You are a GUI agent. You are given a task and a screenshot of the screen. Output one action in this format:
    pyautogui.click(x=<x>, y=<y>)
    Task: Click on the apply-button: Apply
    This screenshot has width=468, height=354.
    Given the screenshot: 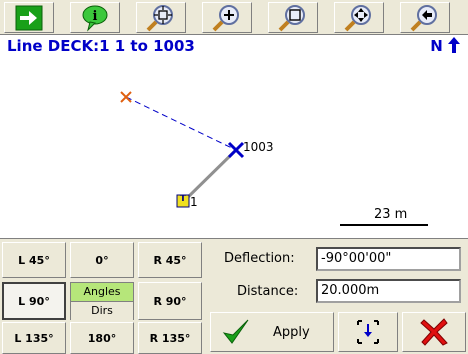 What is the action you would take?
    pyautogui.click(x=272, y=332)
    